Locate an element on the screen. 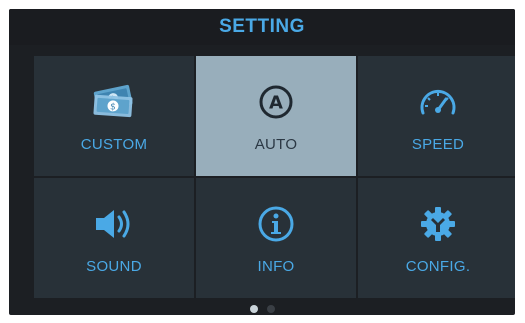 The width and height of the screenshot is (525, 323). tile-speed: SPEED is located at coordinates (436, 116).